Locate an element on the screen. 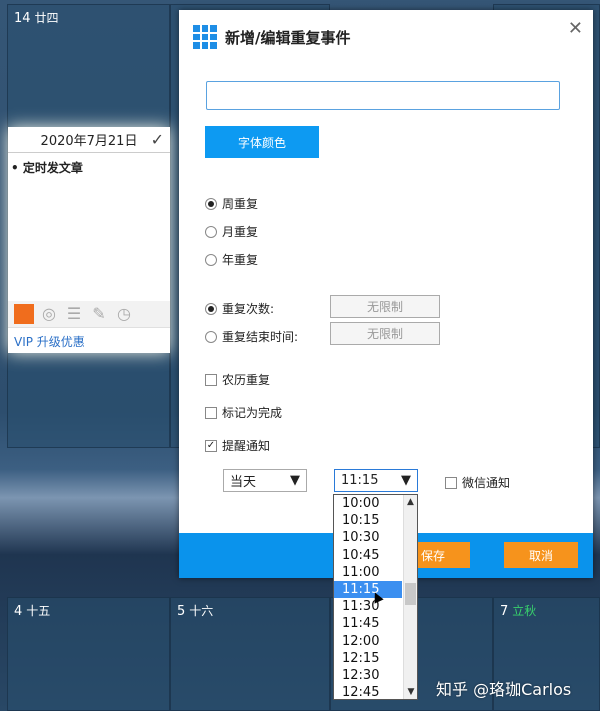 The width and height of the screenshot is (600, 711). note-date: 2020年7月21日 is located at coordinates (89, 141).